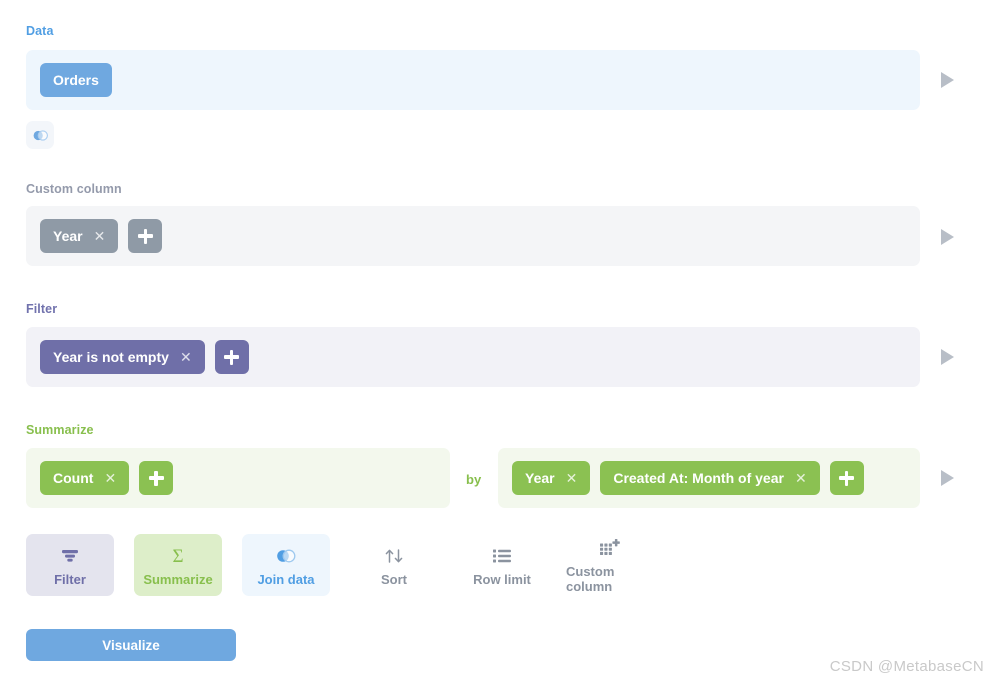 The width and height of the screenshot is (1004, 685). What do you see at coordinates (111, 357) in the screenshot?
I see `filter-chip-label: Year is not empty` at bounding box center [111, 357].